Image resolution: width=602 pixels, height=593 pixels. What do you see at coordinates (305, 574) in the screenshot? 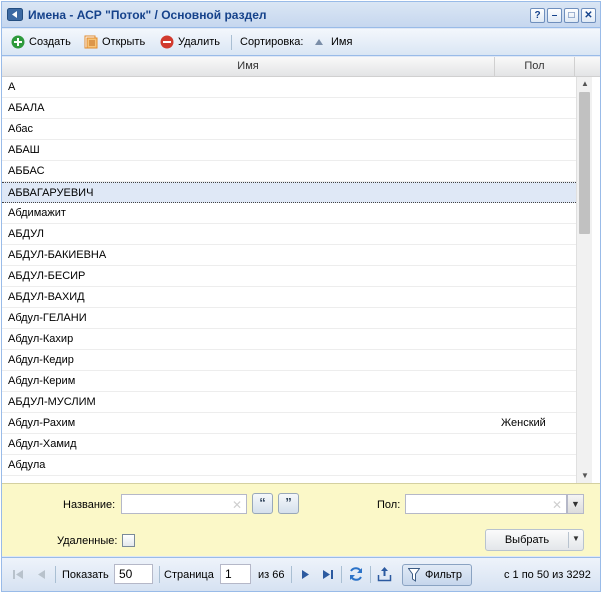
I see `next-page-icon` at bounding box center [305, 574].